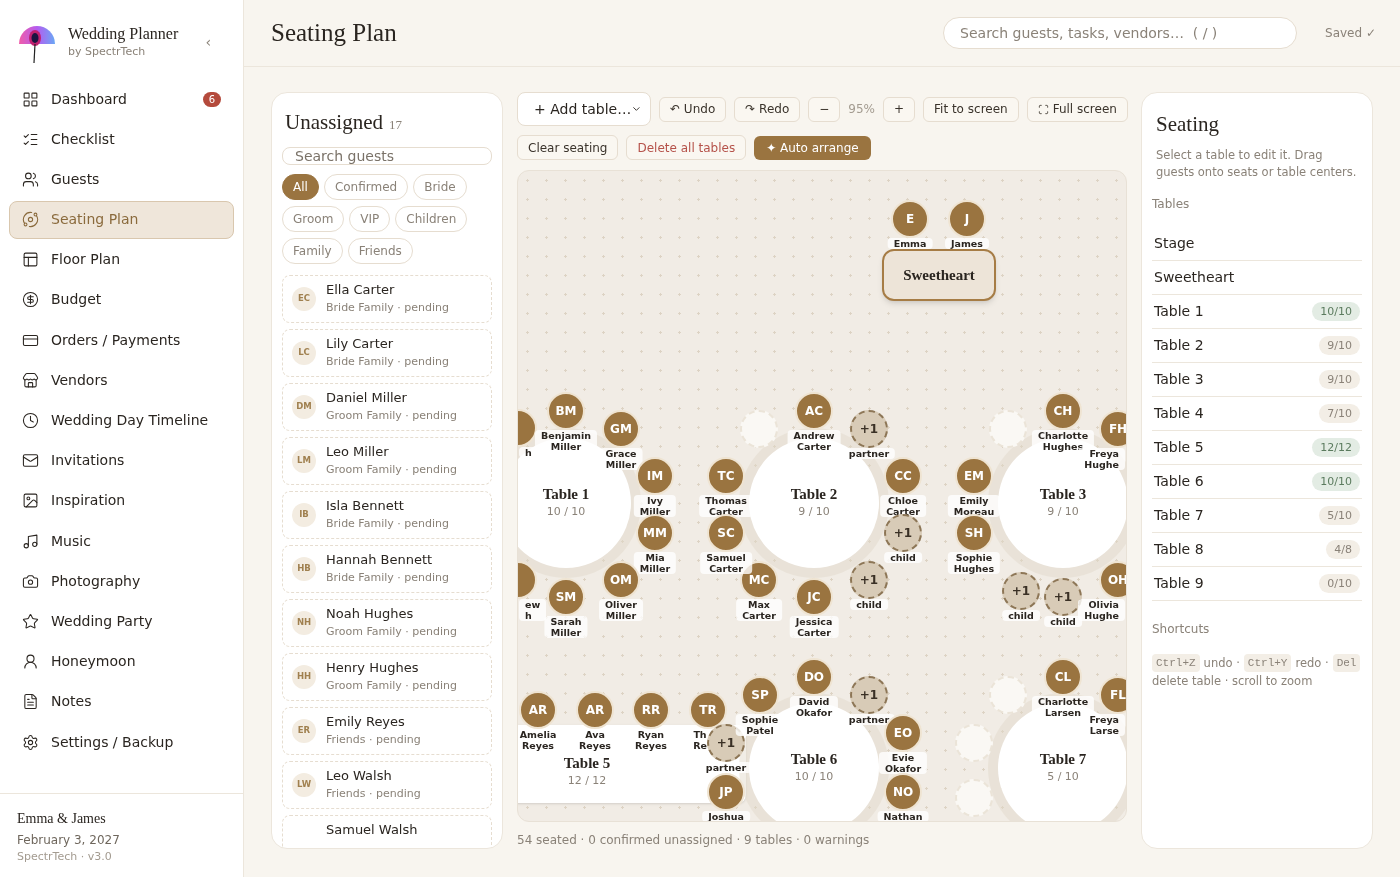 This screenshot has height=877, width=1400. I want to click on zoom-out-button: −, so click(824, 109).